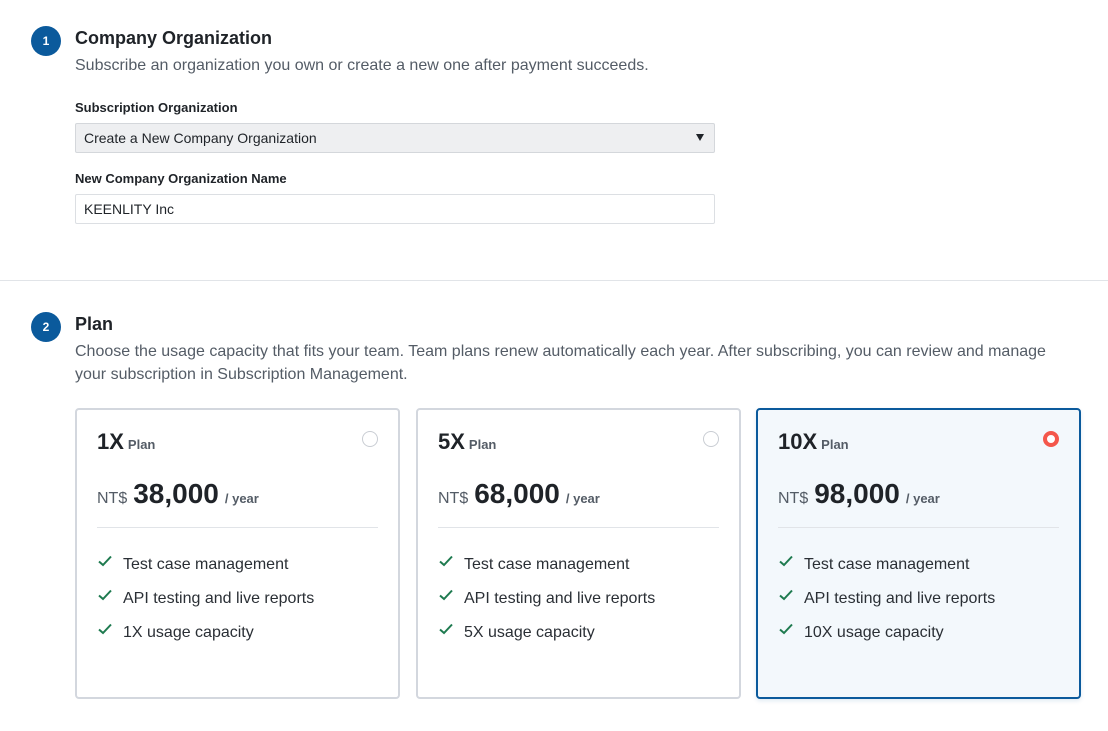  I want to click on new-organization-name-label: New Company Organization Name, so click(181, 178).